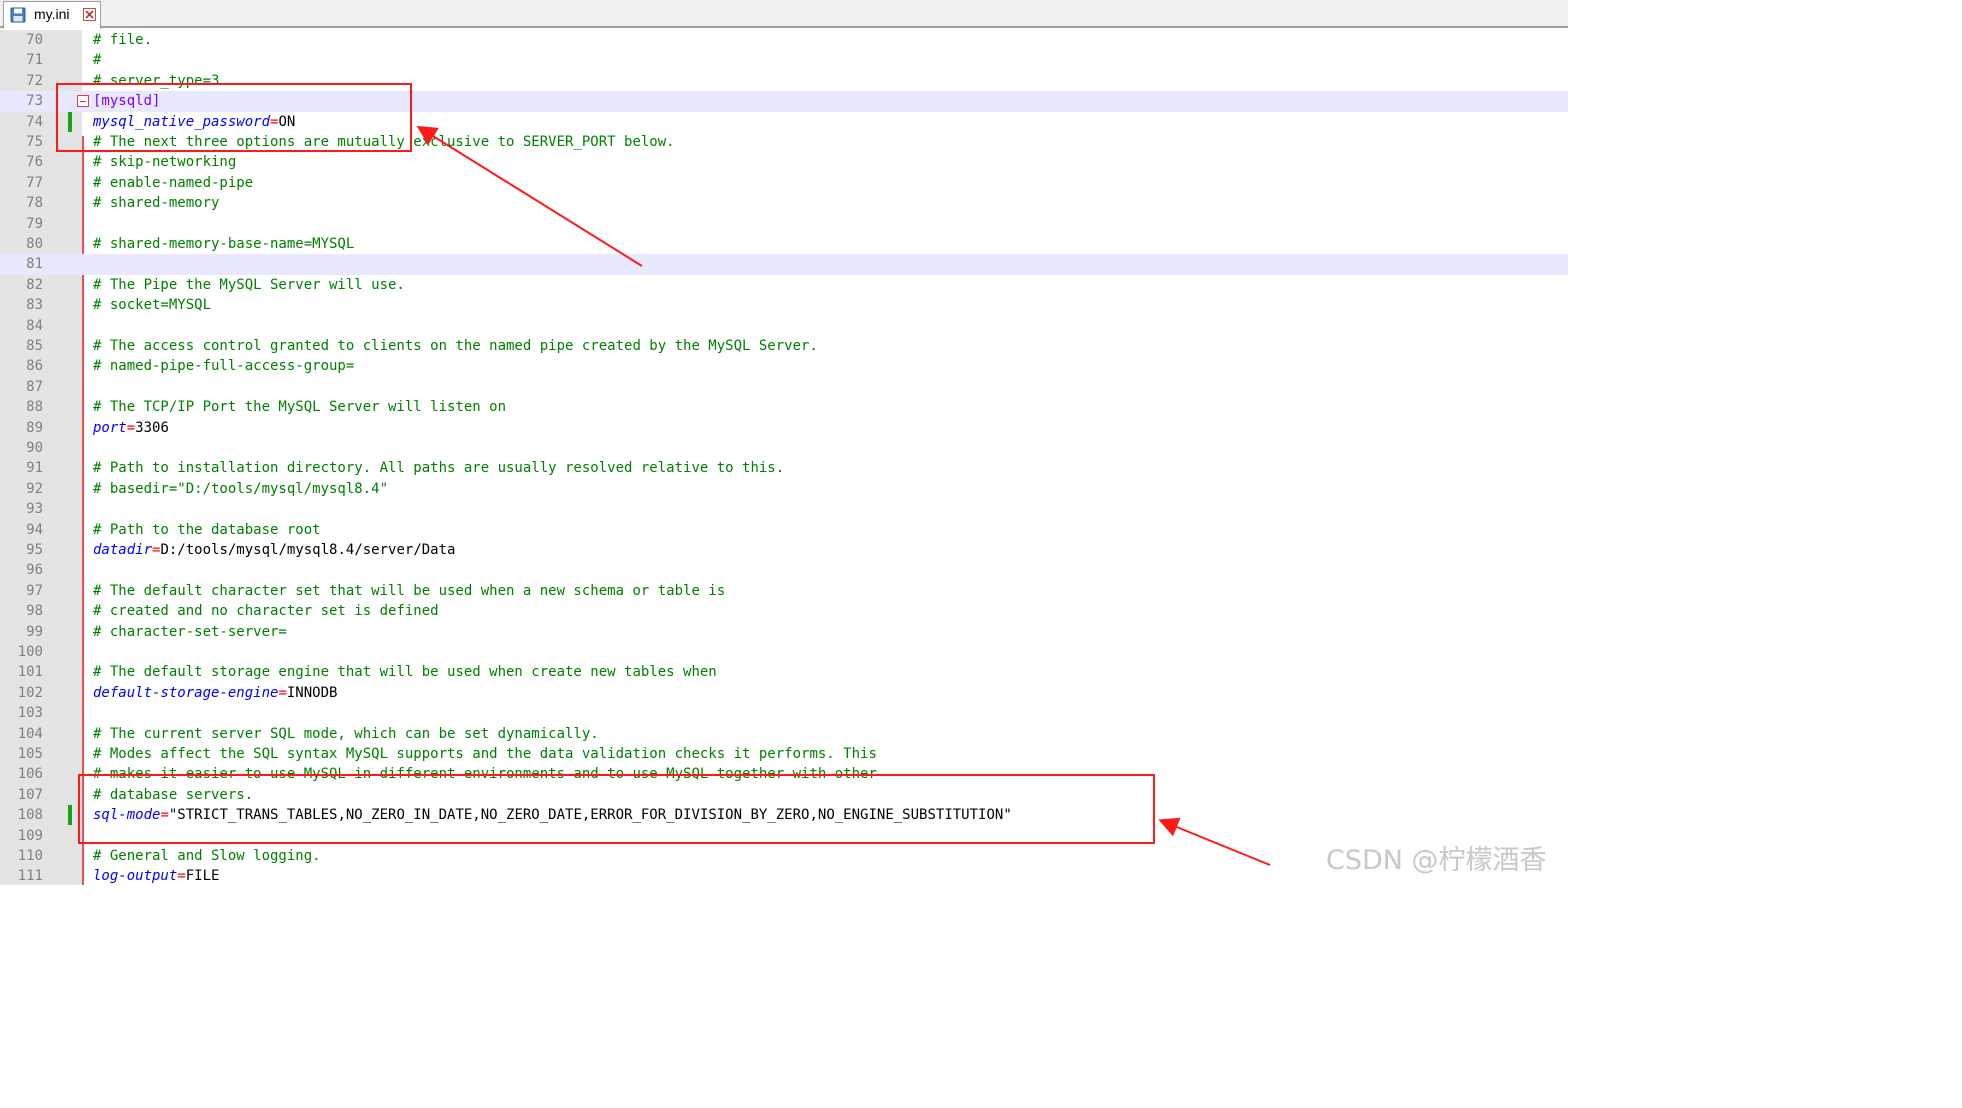 Image resolution: width=1962 pixels, height=1108 pixels. Describe the element at coordinates (1436, 860) in the screenshot. I see `watermark: CSDN @柠檬酒香` at that location.